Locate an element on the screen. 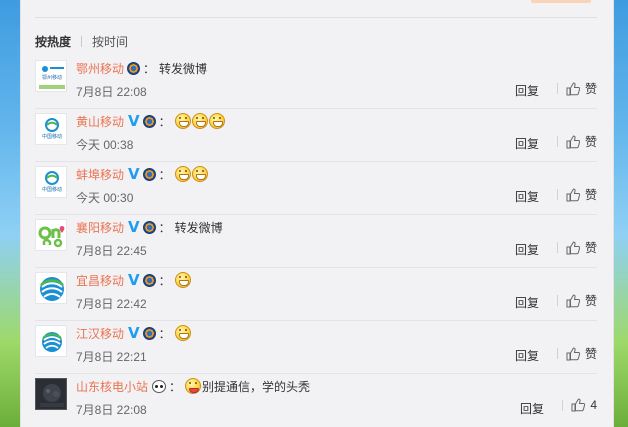 The height and width of the screenshot is (427, 628). sort-by-time-tab: 按时间 is located at coordinates (110, 41).